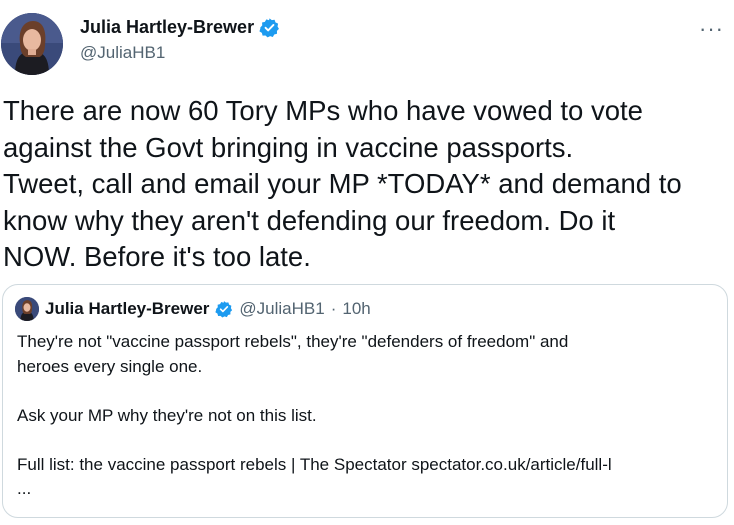  I want to click on author-avatar, so click(32, 44).